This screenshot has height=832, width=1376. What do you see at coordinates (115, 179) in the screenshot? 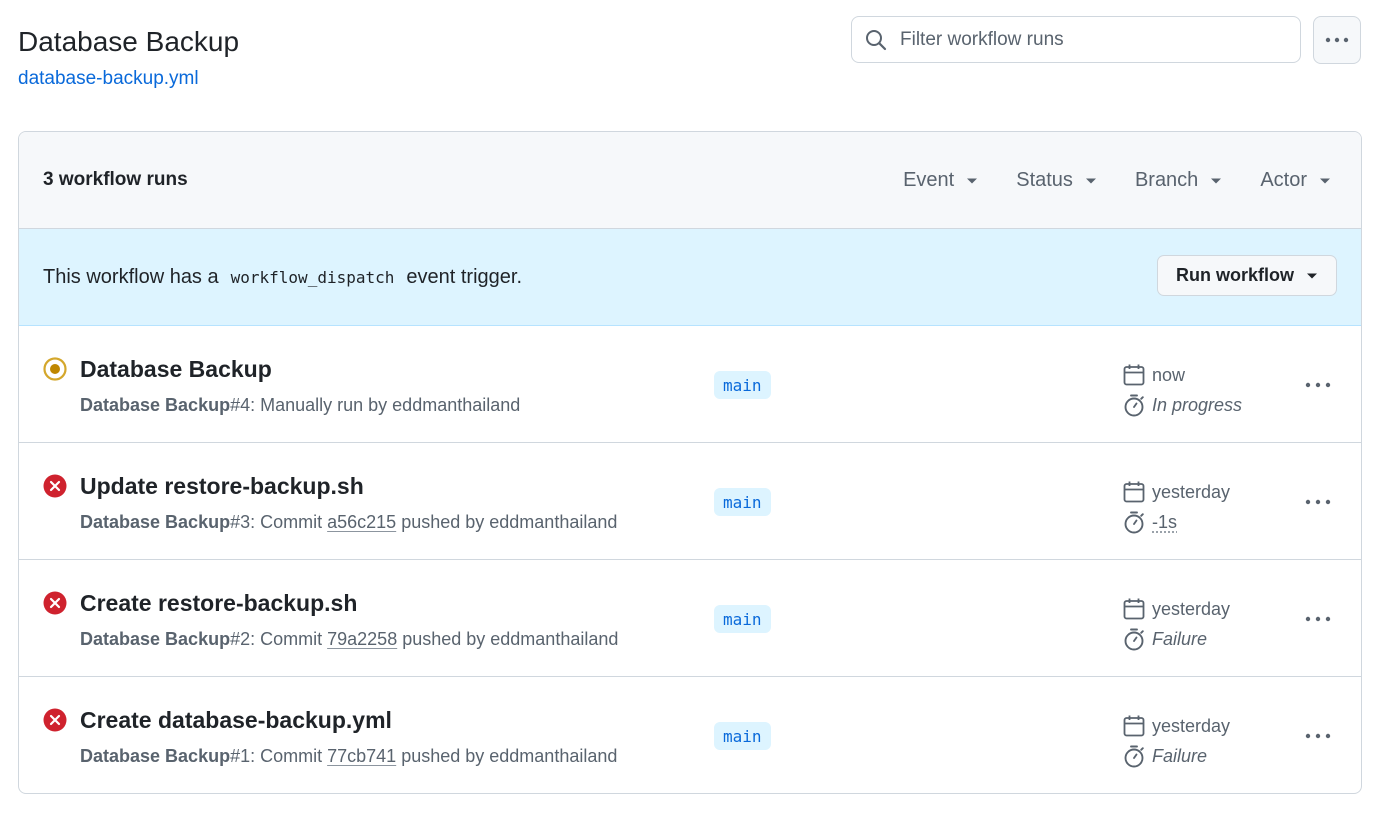
I see `run-count: 3 workflow runs` at bounding box center [115, 179].